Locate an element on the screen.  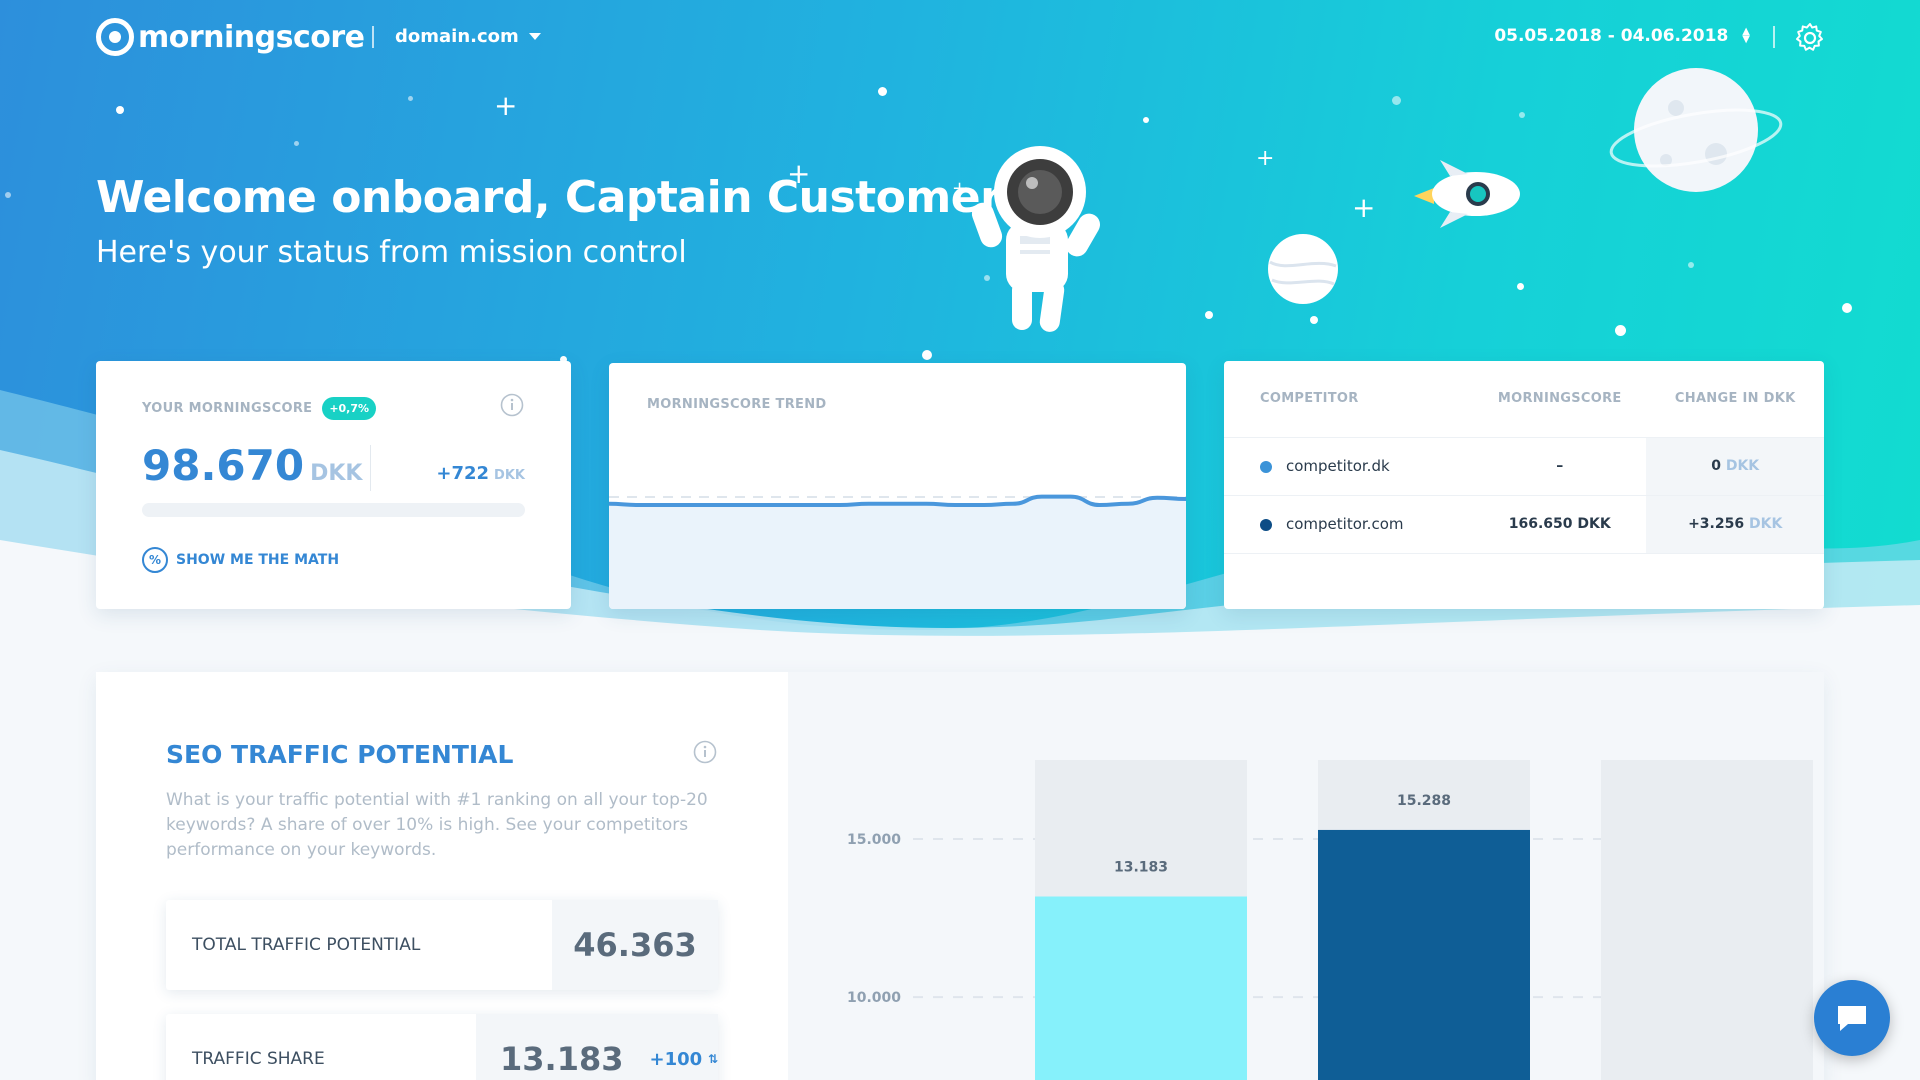
bar-background is located at coordinates (1707, 920).